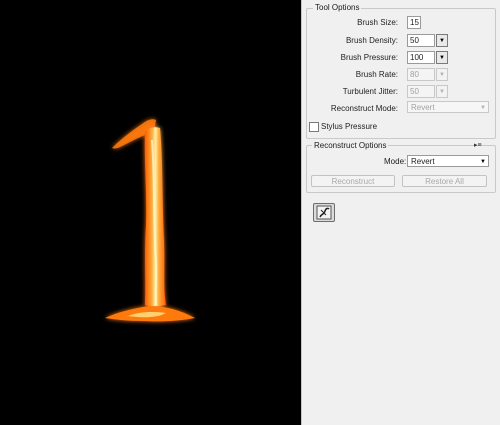 The width and height of the screenshot is (500, 425). I want to click on tool-options-frame, so click(401, 73).